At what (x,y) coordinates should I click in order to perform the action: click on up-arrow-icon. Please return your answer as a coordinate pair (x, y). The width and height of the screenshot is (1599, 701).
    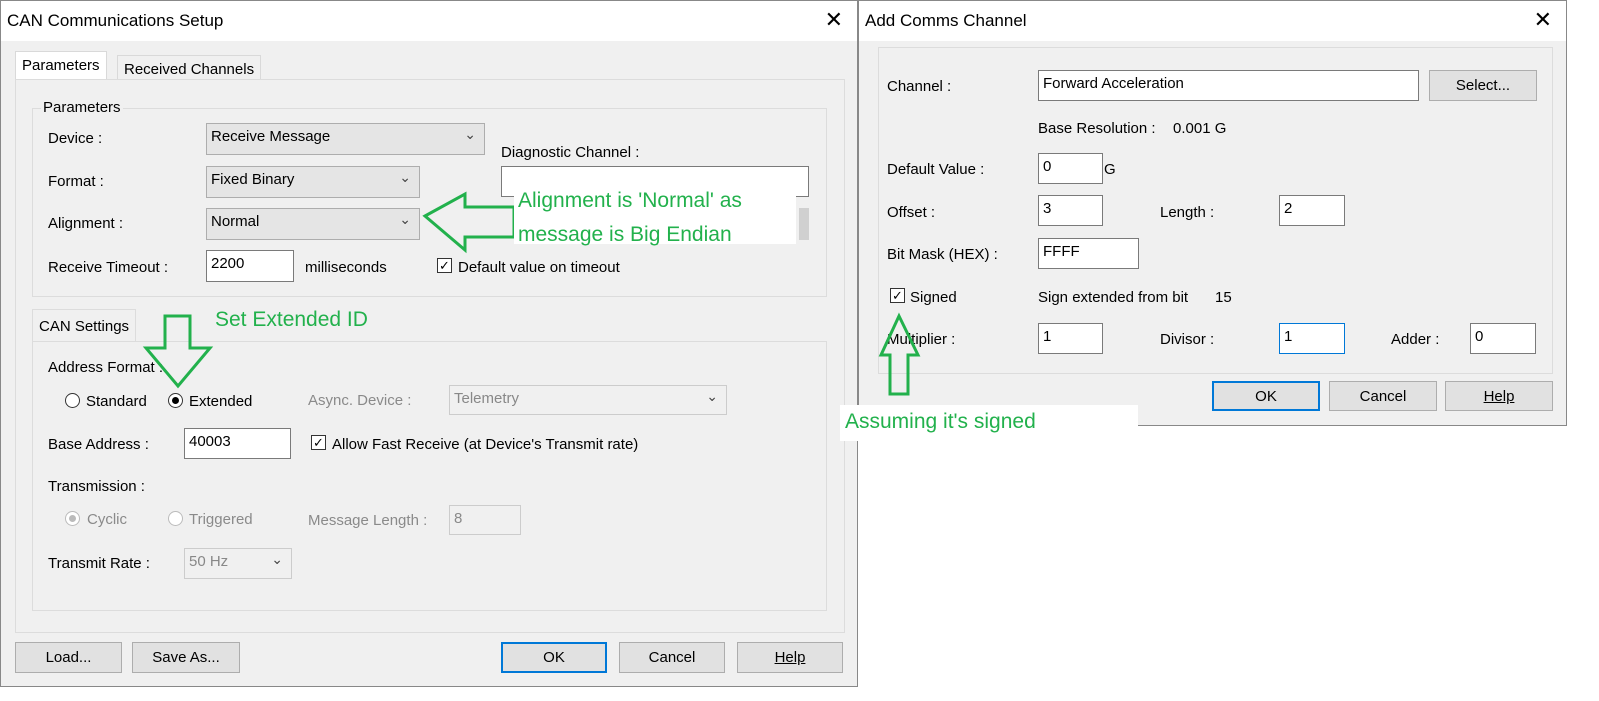
    Looking at the image, I should click on (899, 354).